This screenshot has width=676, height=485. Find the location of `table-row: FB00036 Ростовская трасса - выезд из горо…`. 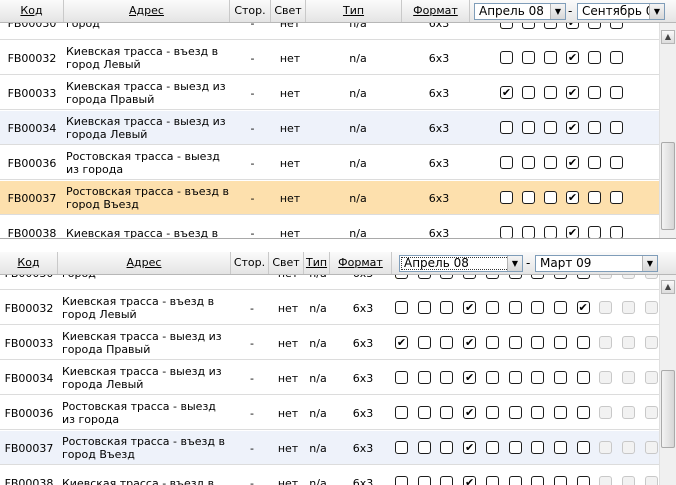

table-row: FB00036 Ростовская трасса - выезд из горо… is located at coordinates (330, 413).